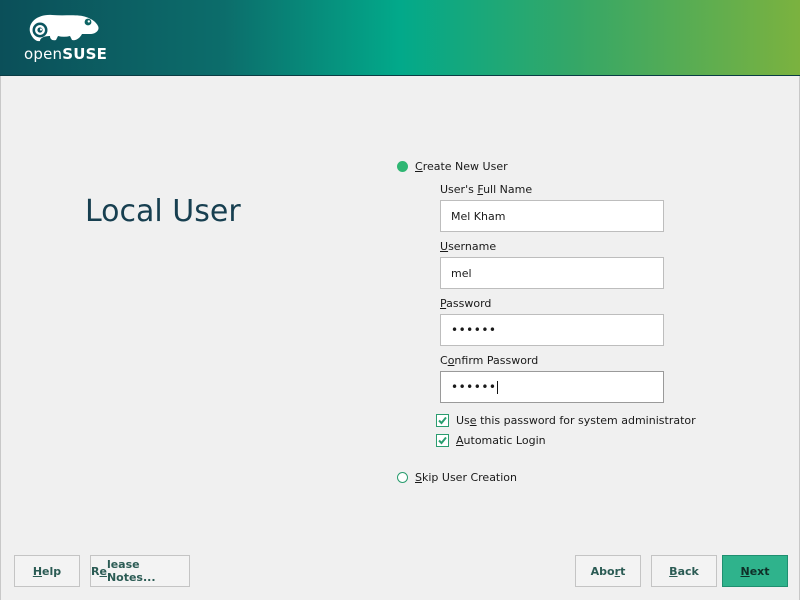 This screenshot has width=800, height=600. I want to click on chameleon-icon, so click(64, 28).